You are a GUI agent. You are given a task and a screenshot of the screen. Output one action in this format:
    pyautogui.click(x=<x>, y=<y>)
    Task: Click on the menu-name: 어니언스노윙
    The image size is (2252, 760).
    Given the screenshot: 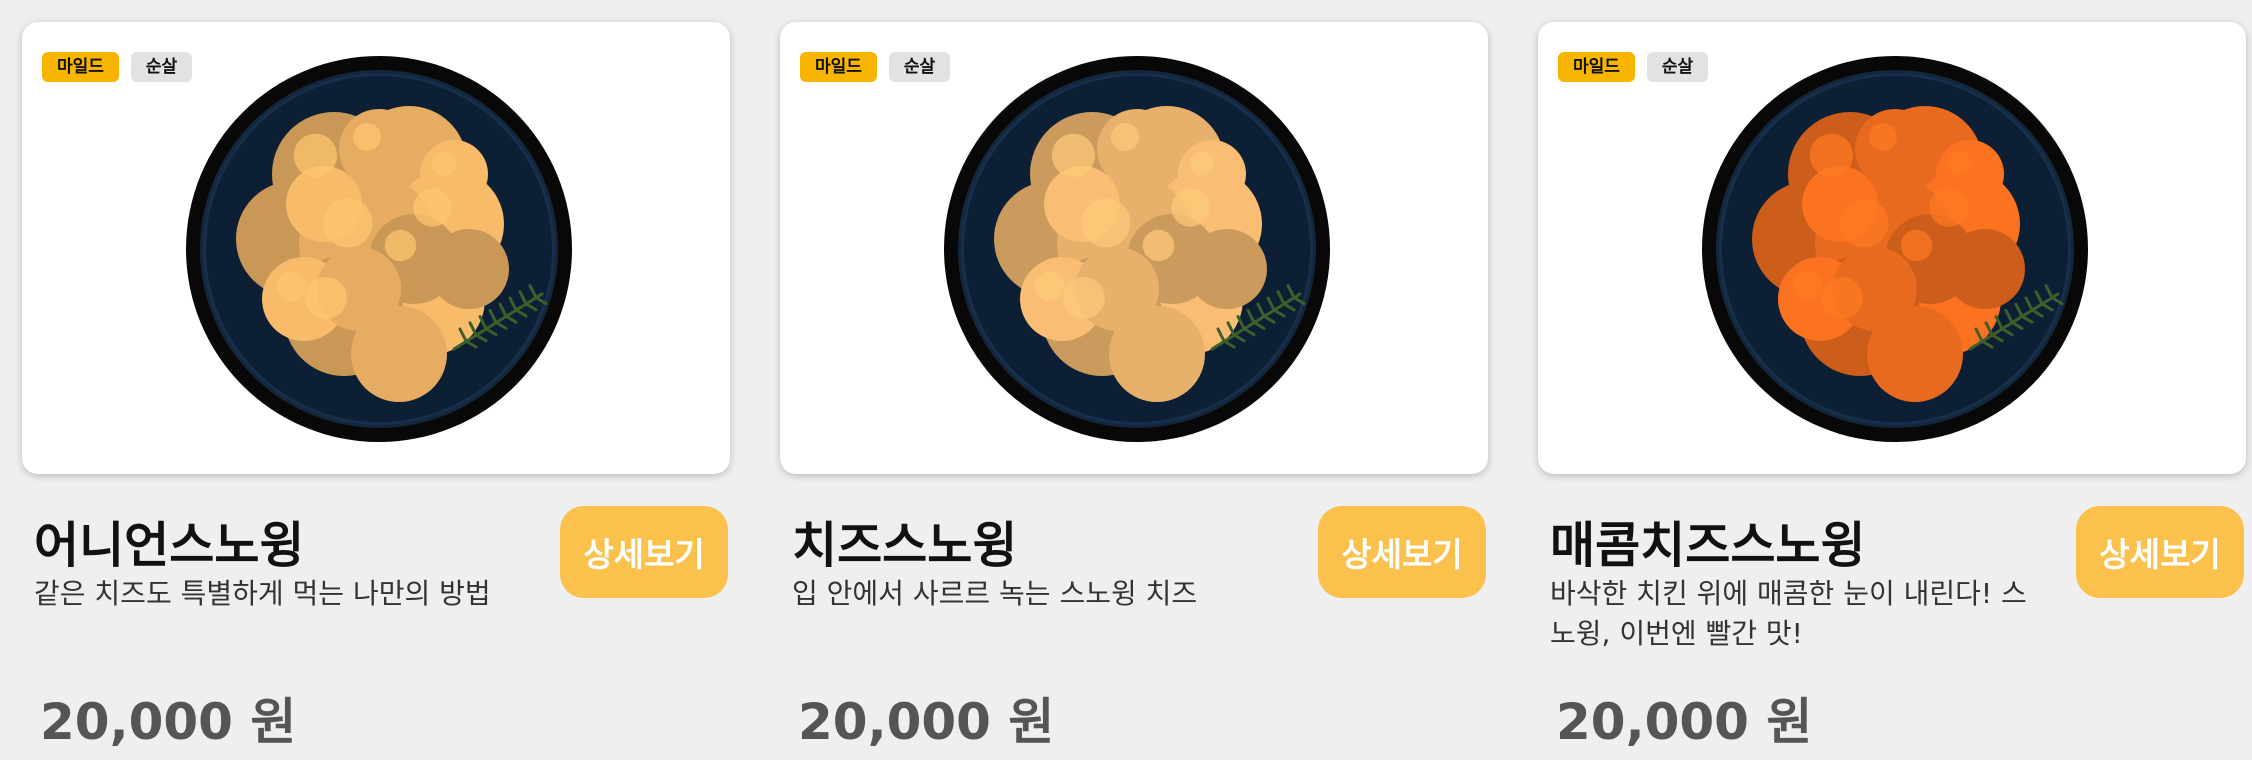 What is the action you would take?
    pyautogui.click(x=169, y=545)
    